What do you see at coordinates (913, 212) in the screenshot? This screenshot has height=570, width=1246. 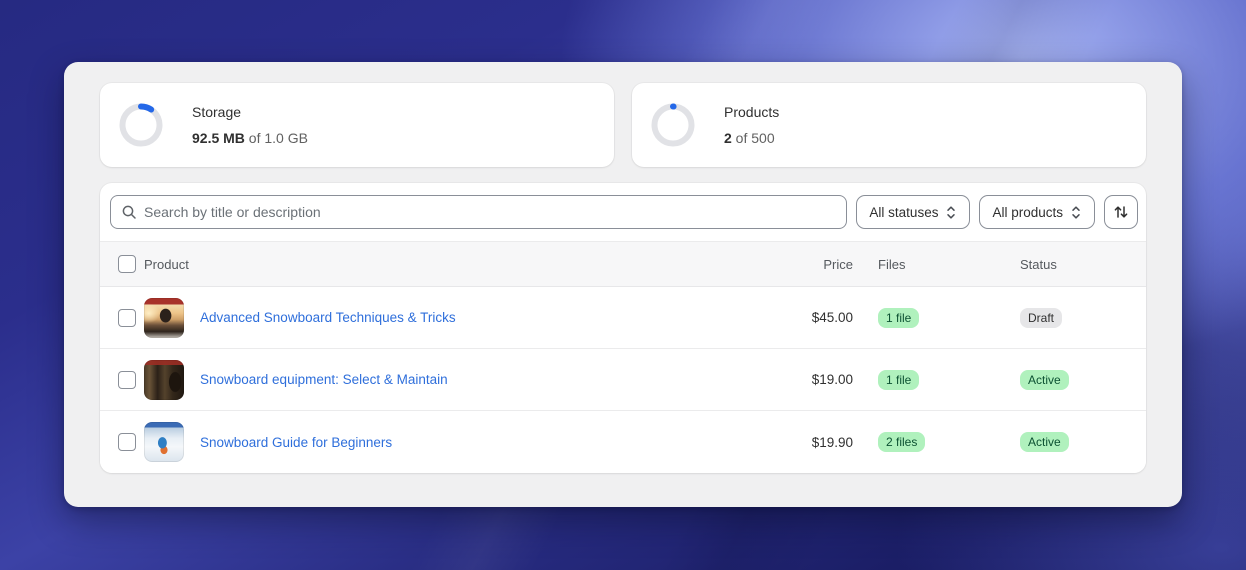 I see `status-filter-dropdown: All statuses` at bounding box center [913, 212].